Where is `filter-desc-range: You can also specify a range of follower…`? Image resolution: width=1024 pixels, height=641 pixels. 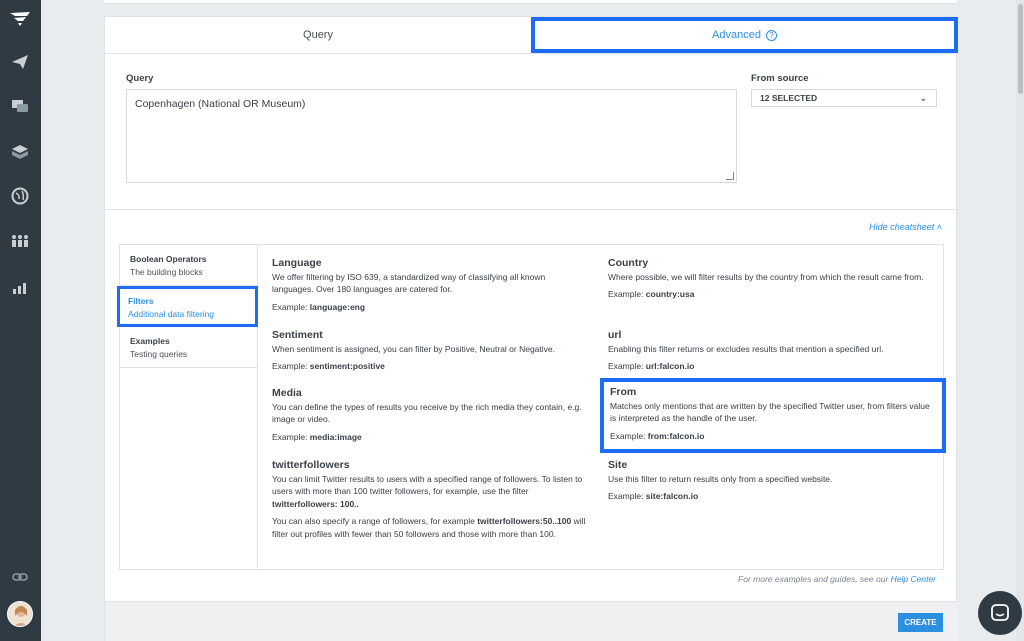
filter-desc-range: You can also specify a range of follower… is located at coordinates (429, 527).